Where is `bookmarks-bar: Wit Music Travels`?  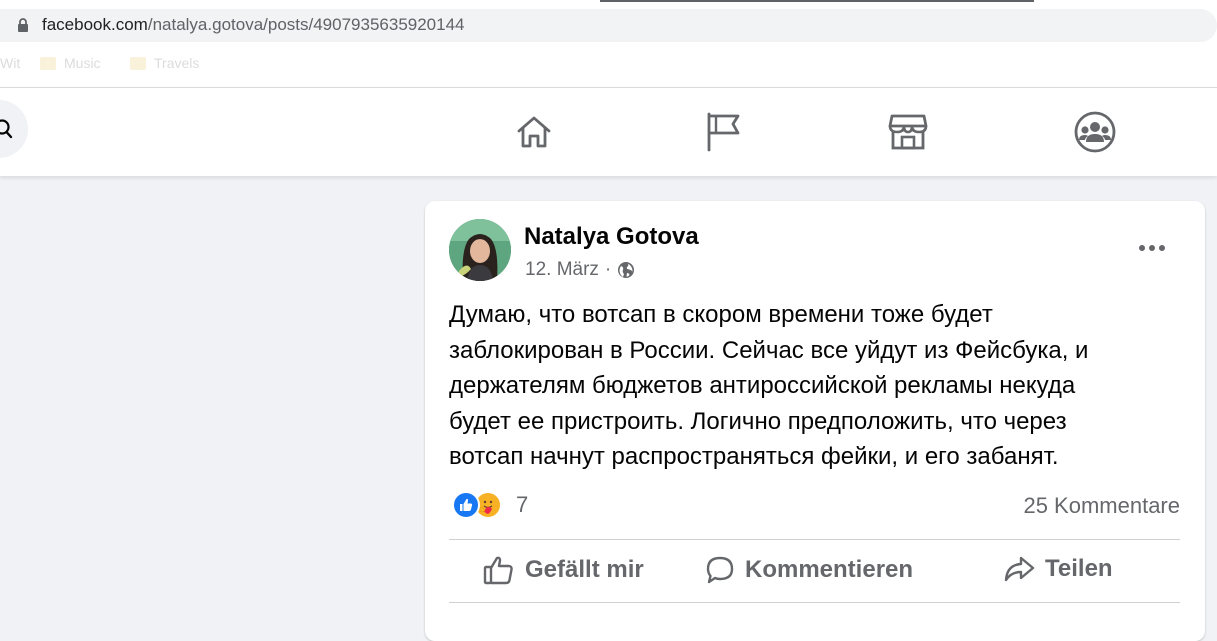 bookmarks-bar: Wit Music Travels is located at coordinates (608, 65).